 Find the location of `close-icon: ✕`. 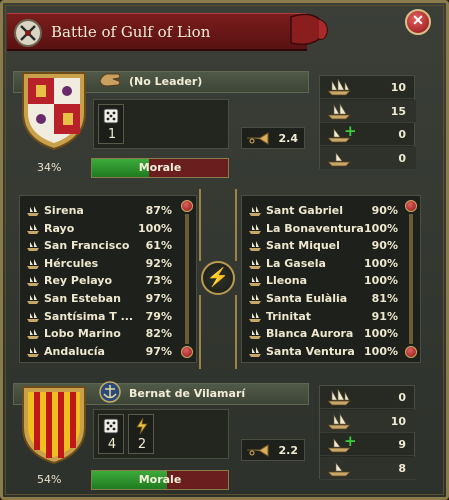

close-icon: ✕ is located at coordinates (418, 22).